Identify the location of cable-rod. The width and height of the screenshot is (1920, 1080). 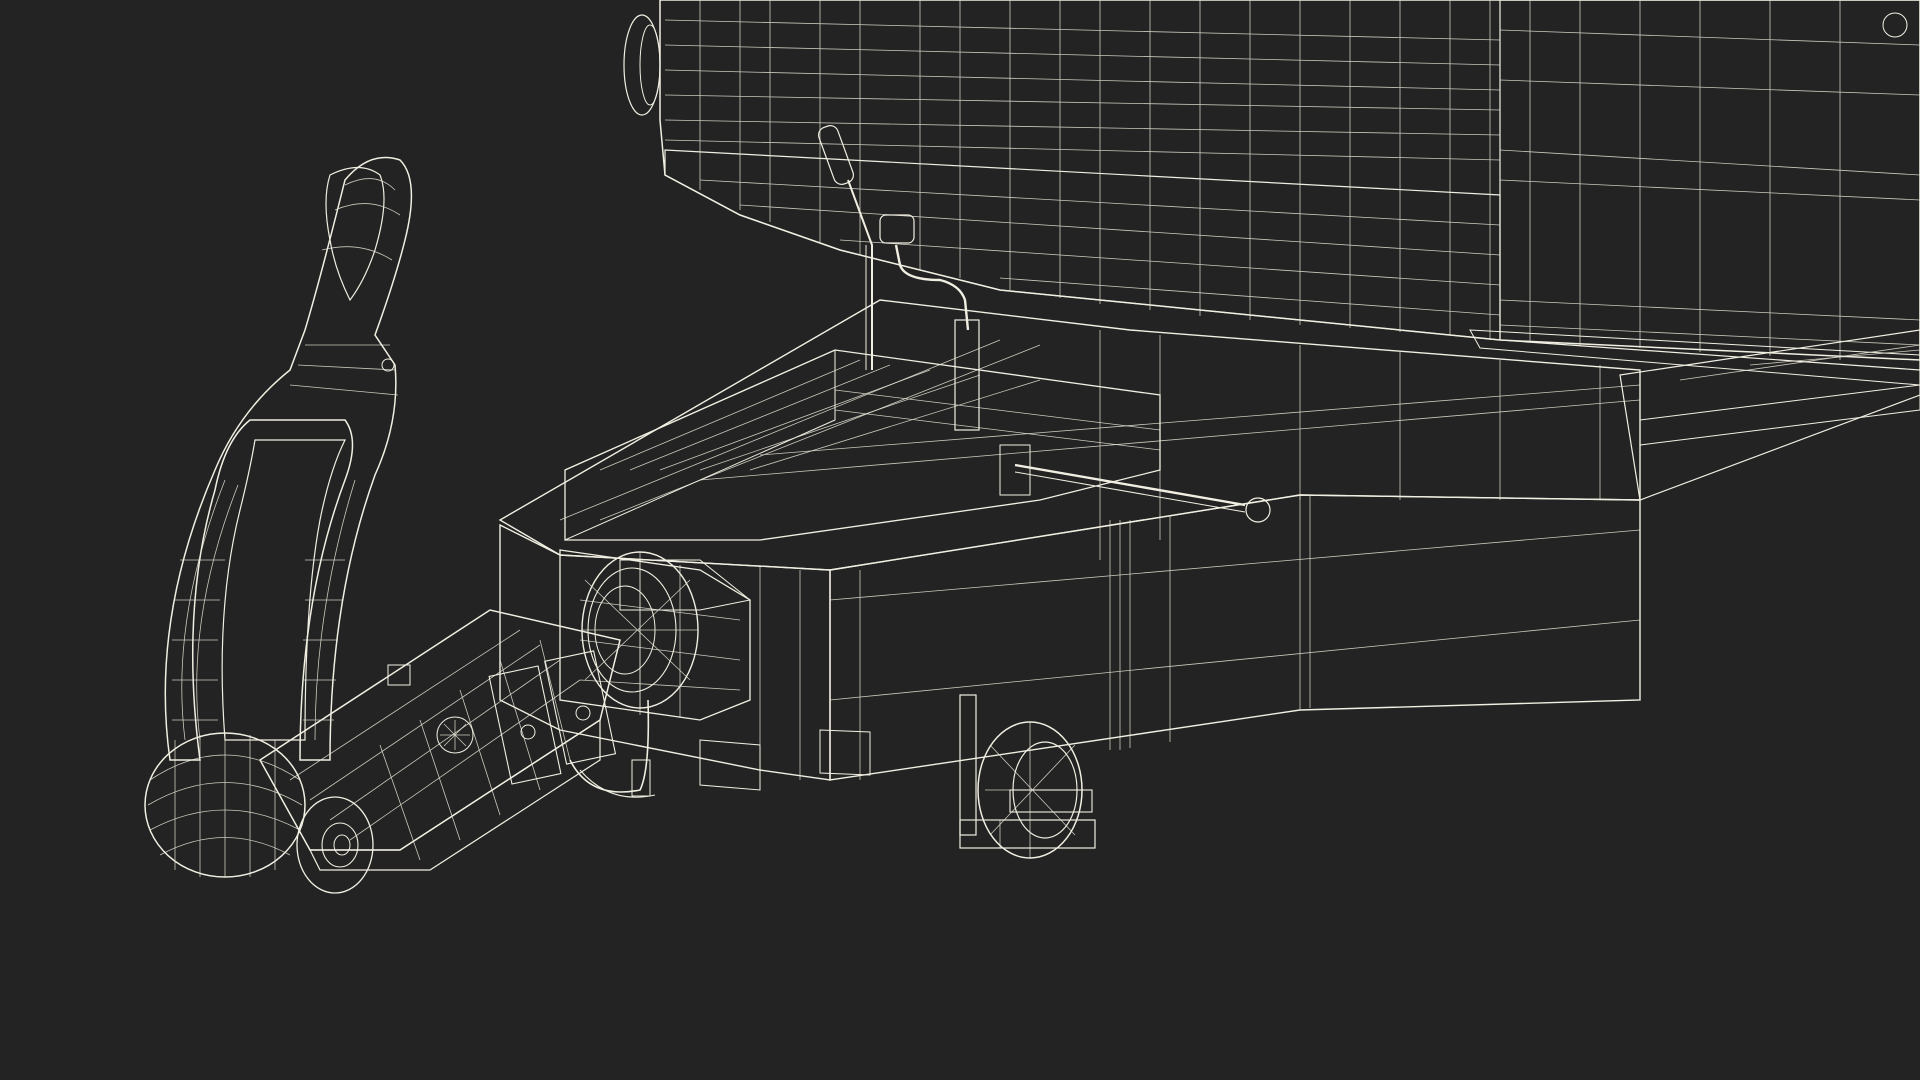
(1135, 483).